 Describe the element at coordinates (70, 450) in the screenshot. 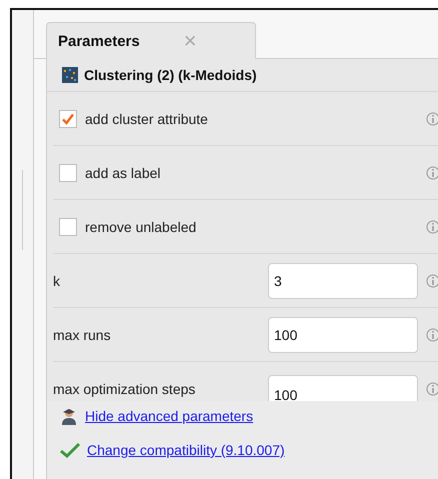

I see `checkmark-icon` at that location.